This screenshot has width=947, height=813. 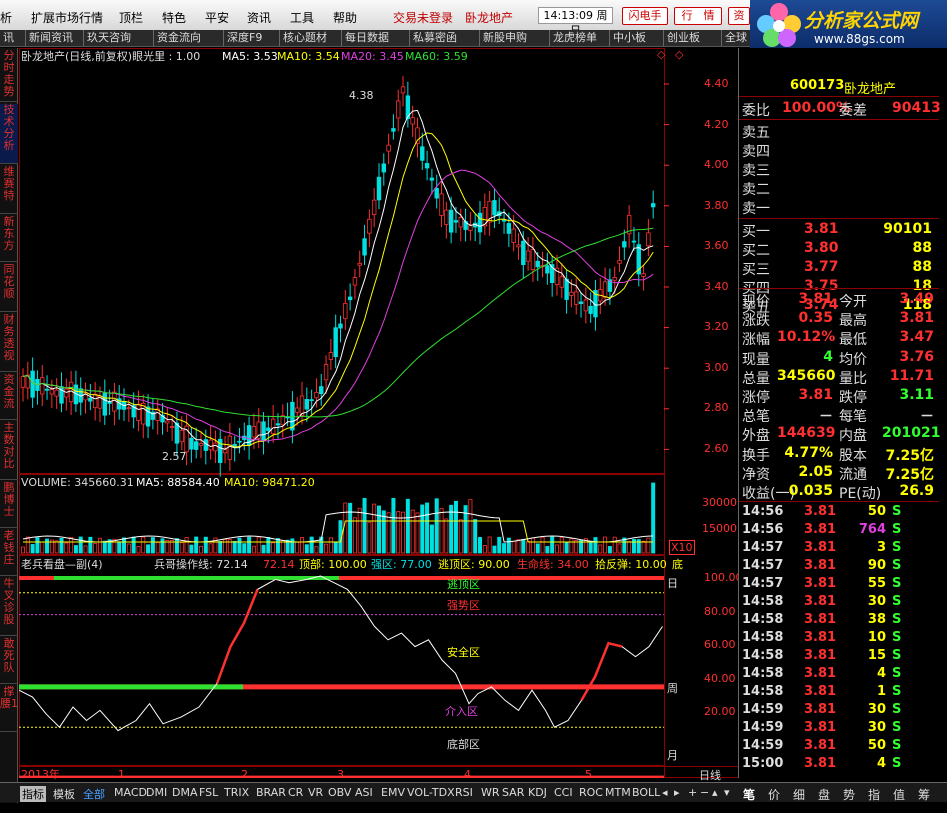 What do you see at coordinates (563, 792) in the screenshot?
I see `tab-cci: CCI` at bounding box center [563, 792].